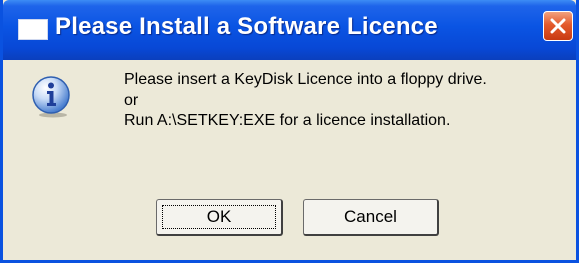  What do you see at coordinates (131, 100) in the screenshot?
I see `message-line-2: or` at bounding box center [131, 100].